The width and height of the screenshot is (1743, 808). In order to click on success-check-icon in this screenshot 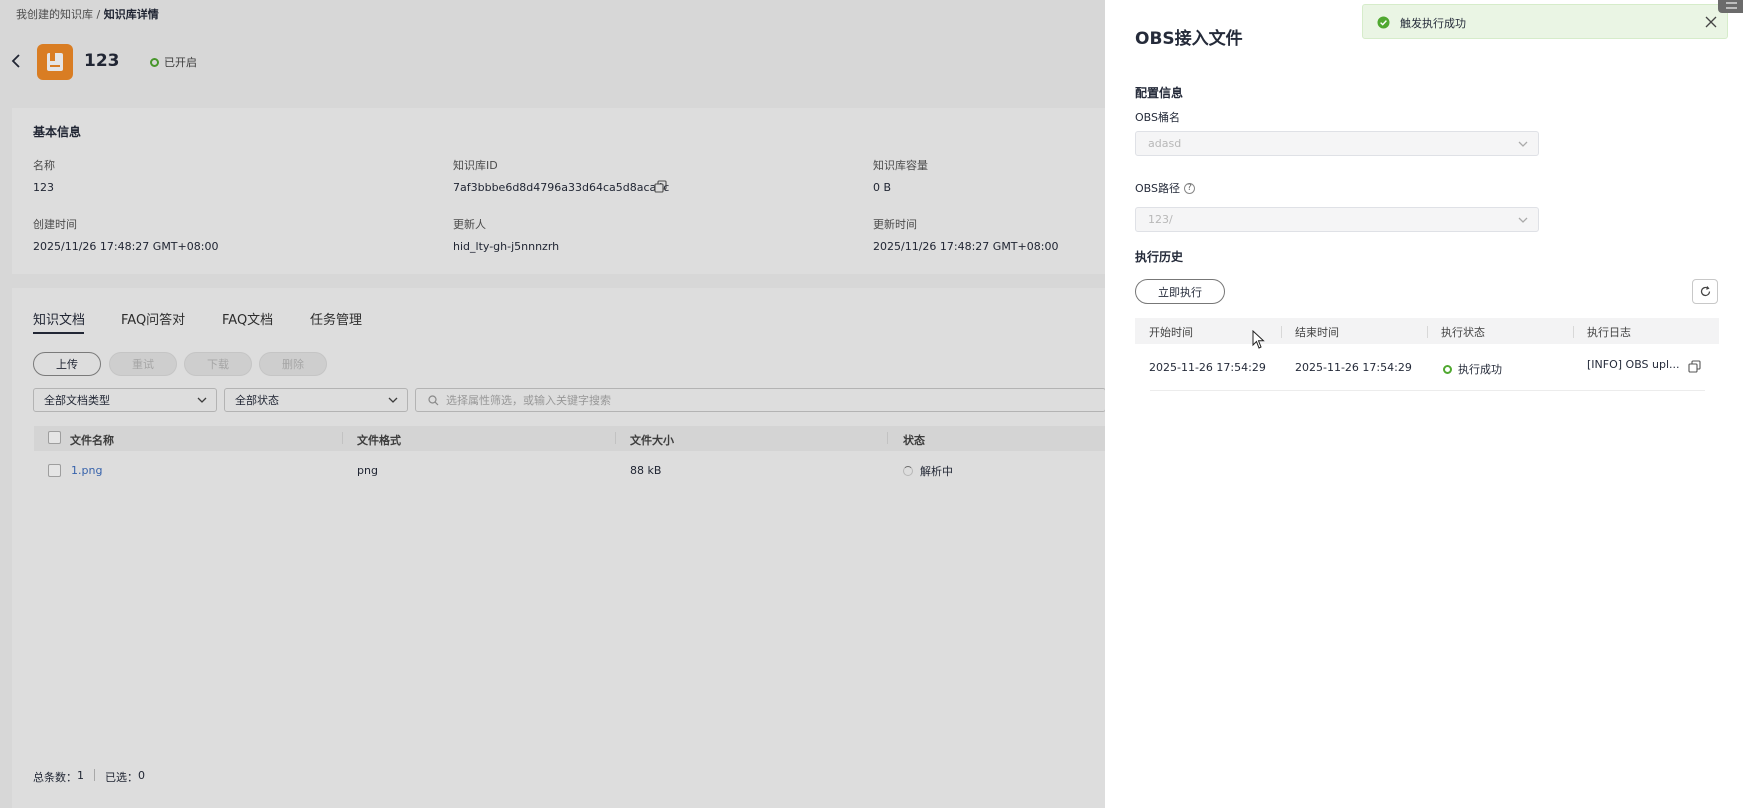, I will do `click(1383, 22)`.